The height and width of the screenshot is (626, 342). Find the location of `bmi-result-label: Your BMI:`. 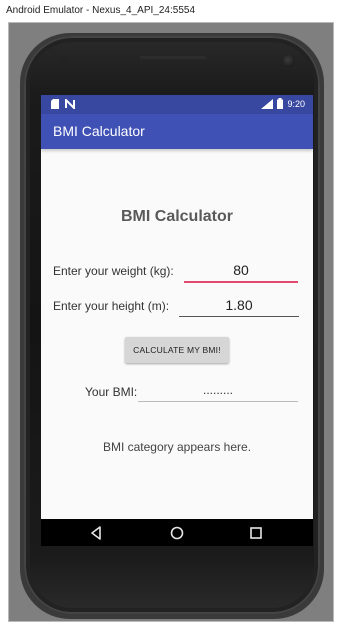

bmi-result-label: Your BMI: is located at coordinates (111, 392).